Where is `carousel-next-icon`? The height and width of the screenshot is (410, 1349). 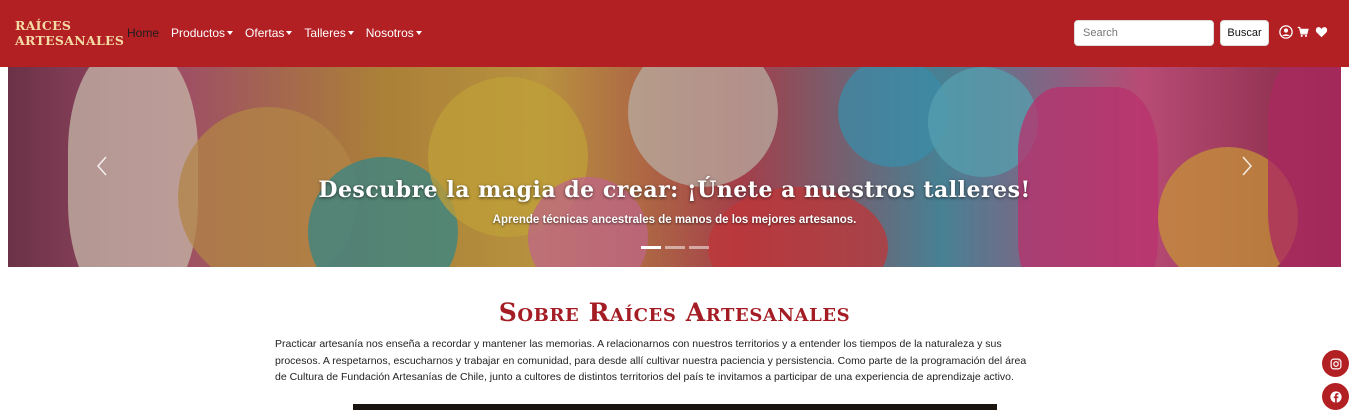 carousel-next-icon is located at coordinates (1247, 166).